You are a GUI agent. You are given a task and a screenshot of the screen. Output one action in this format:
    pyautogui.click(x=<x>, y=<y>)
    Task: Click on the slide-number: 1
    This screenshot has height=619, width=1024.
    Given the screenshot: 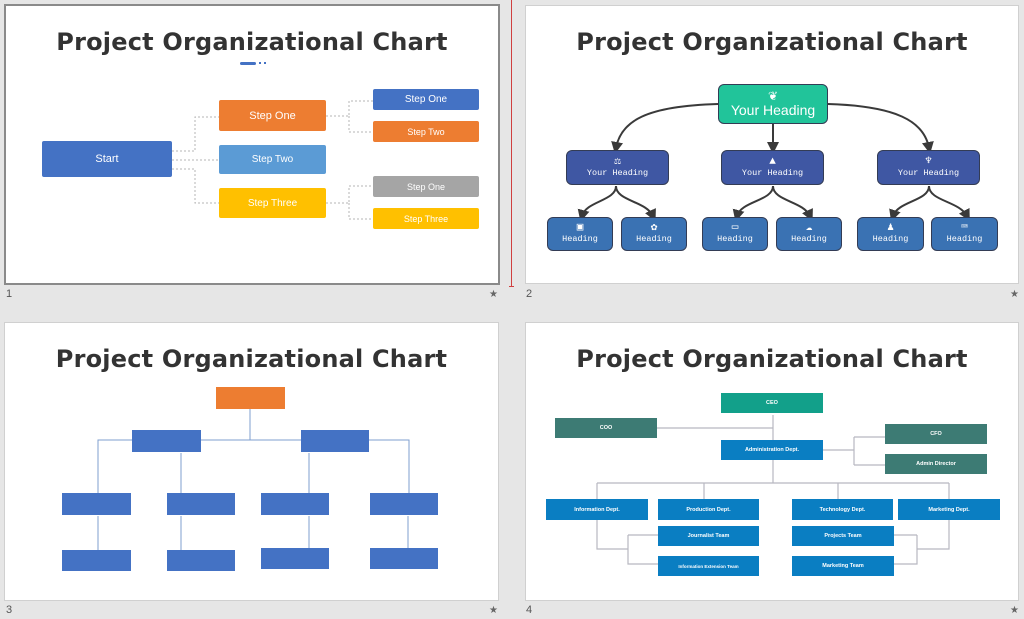 What is the action you would take?
    pyautogui.click(x=9, y=294)
    